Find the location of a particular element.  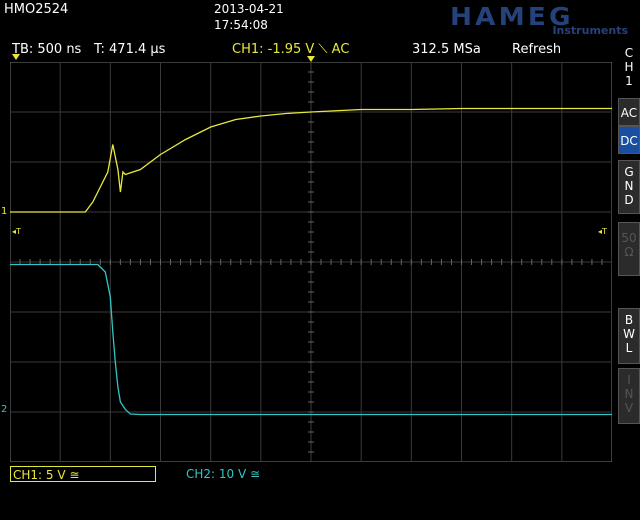

impedance-50ohm-button: 50 Ω is located at coordinates (629, 249).